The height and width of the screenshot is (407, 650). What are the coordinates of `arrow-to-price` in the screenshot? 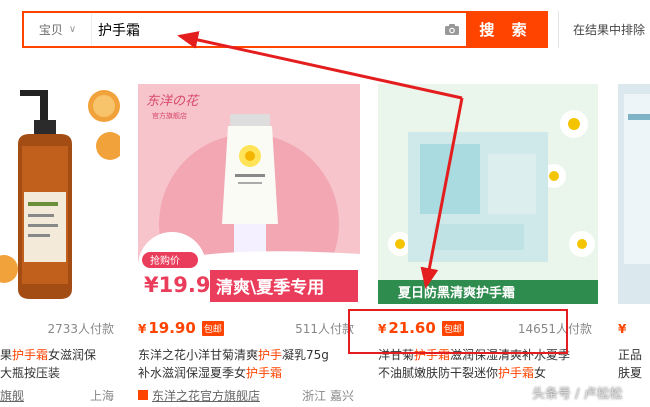 It's located at (442, 193).